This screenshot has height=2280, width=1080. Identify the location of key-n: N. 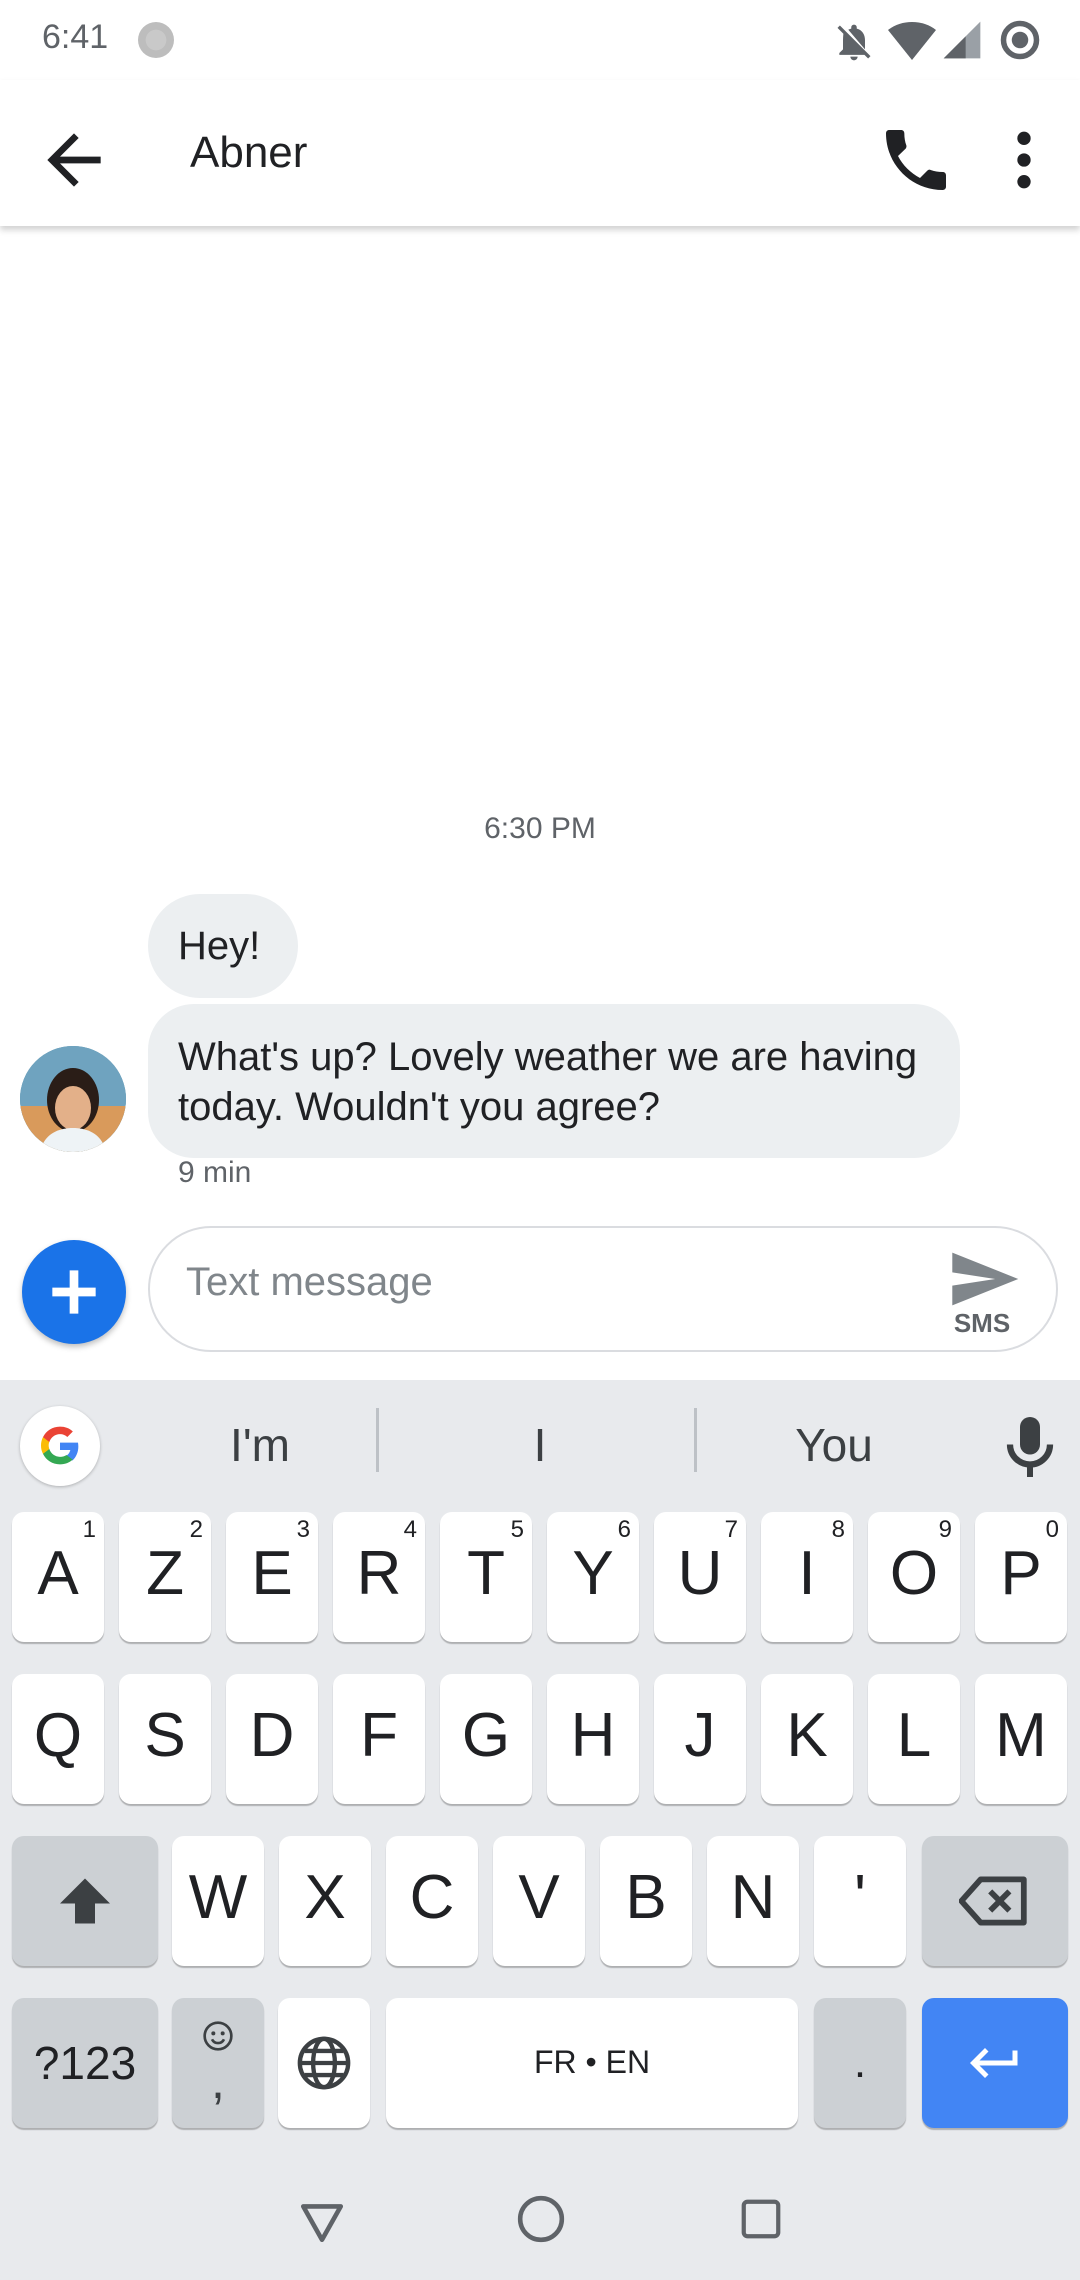
(753, 1901).